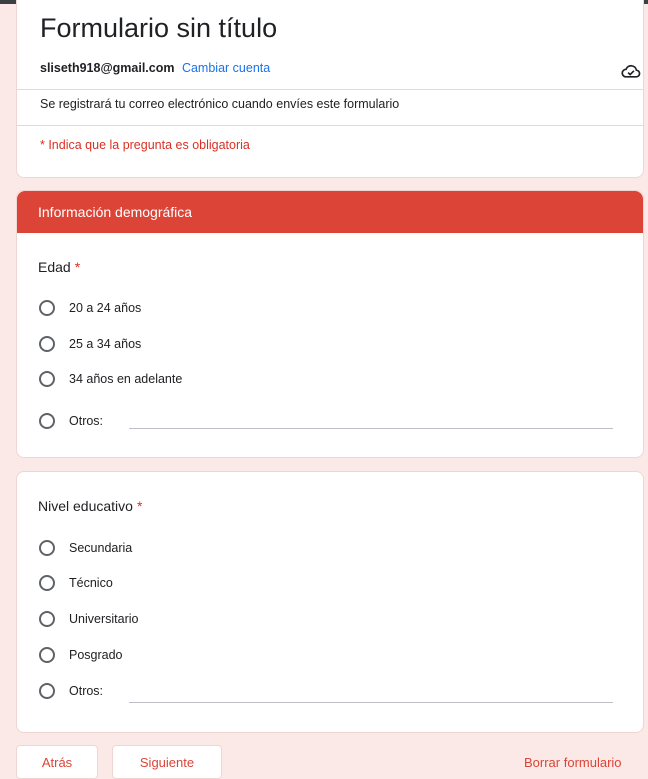 Image resolution: width=648 pixels, height=779 pixels. Describe the element at coordinates (85, 506) in the screenshot. I see `question-title-text: Nivel educativo` at that location.